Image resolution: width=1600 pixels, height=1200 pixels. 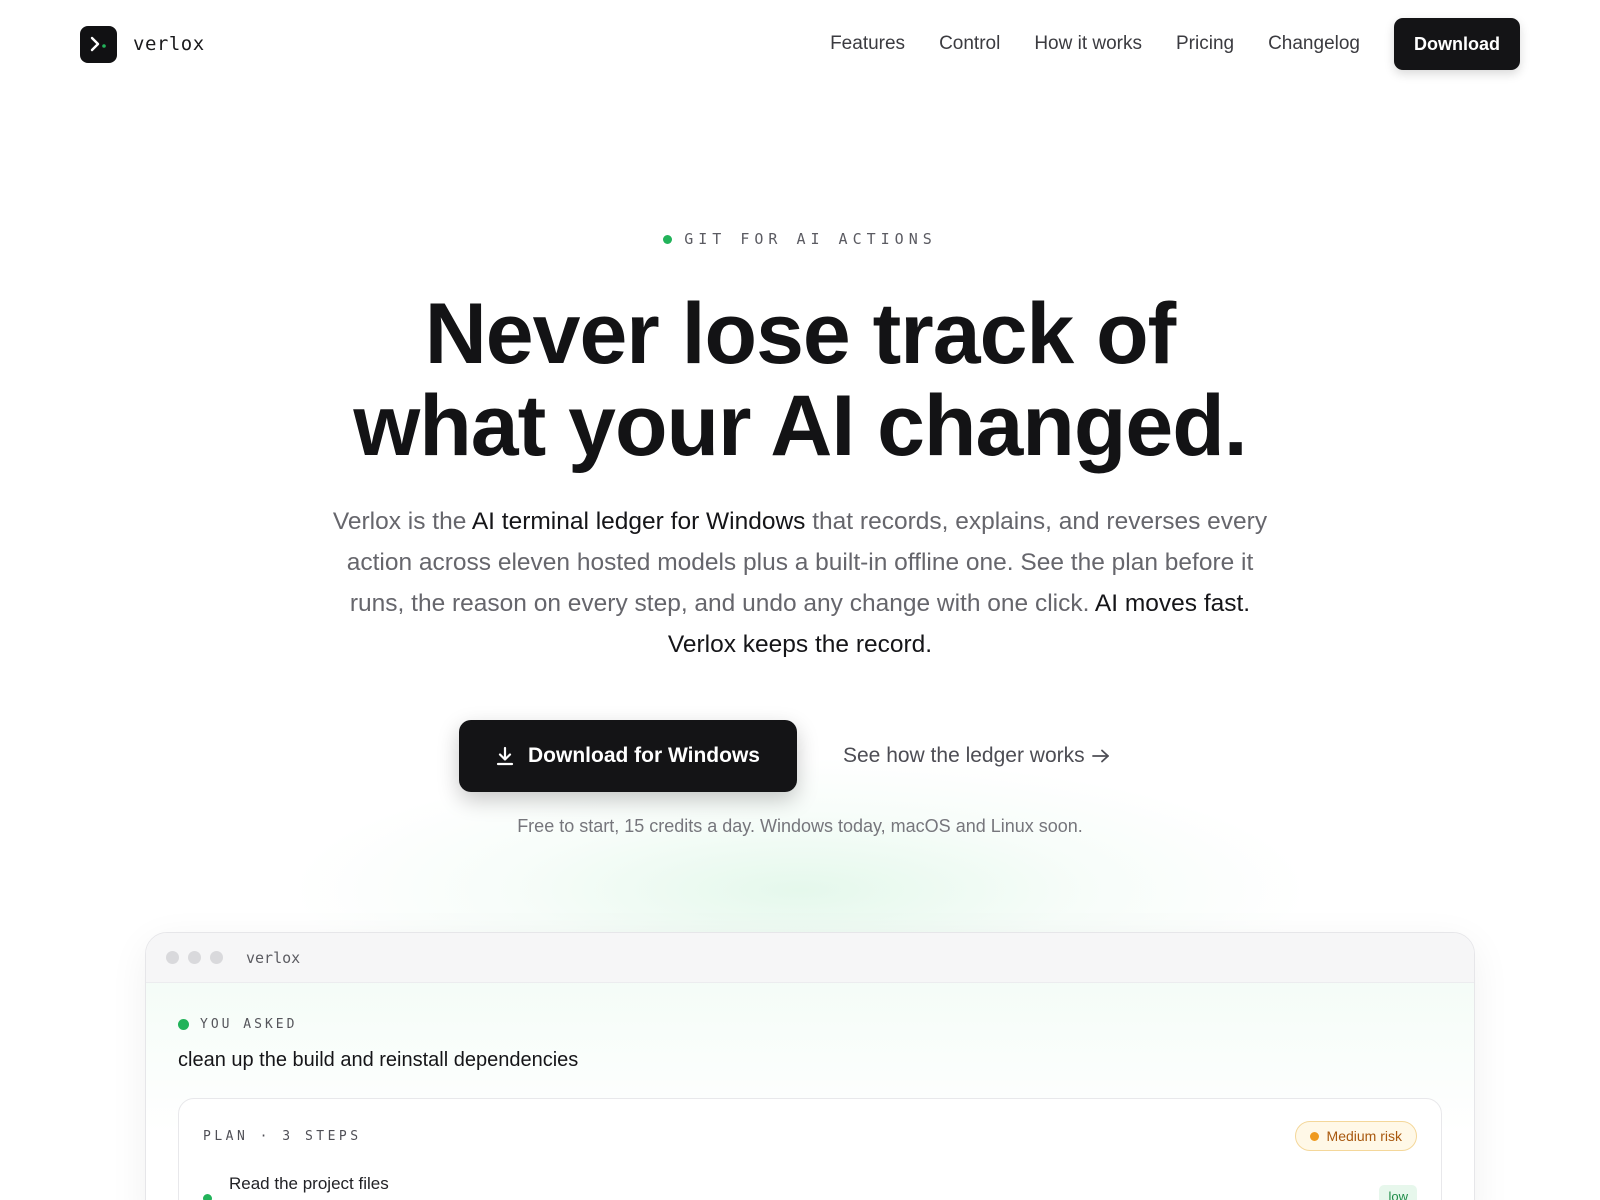 I want to click on nav-link-how-it-works: How it works, so click(x=1088, y=44).